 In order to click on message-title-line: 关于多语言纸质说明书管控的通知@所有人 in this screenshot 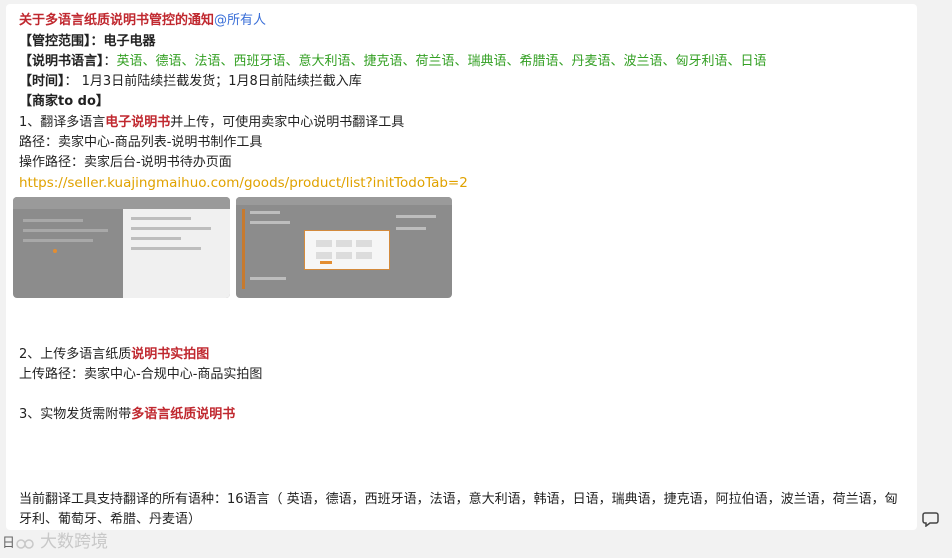, I will do `click(142, 21)`.